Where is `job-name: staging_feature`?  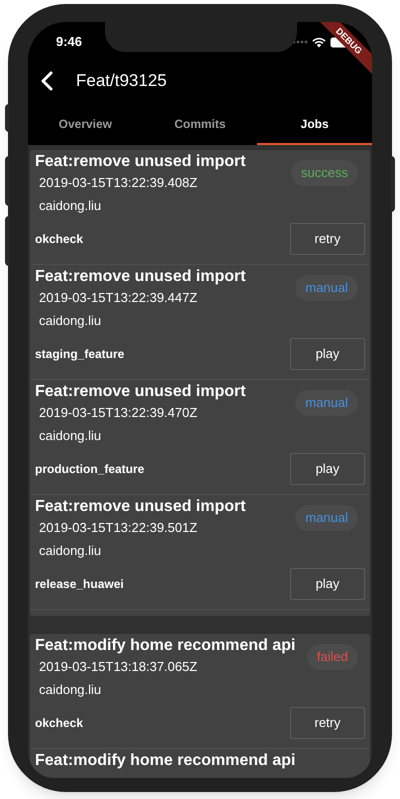 job-name: staging_feature is located at coordinates (79, 354).